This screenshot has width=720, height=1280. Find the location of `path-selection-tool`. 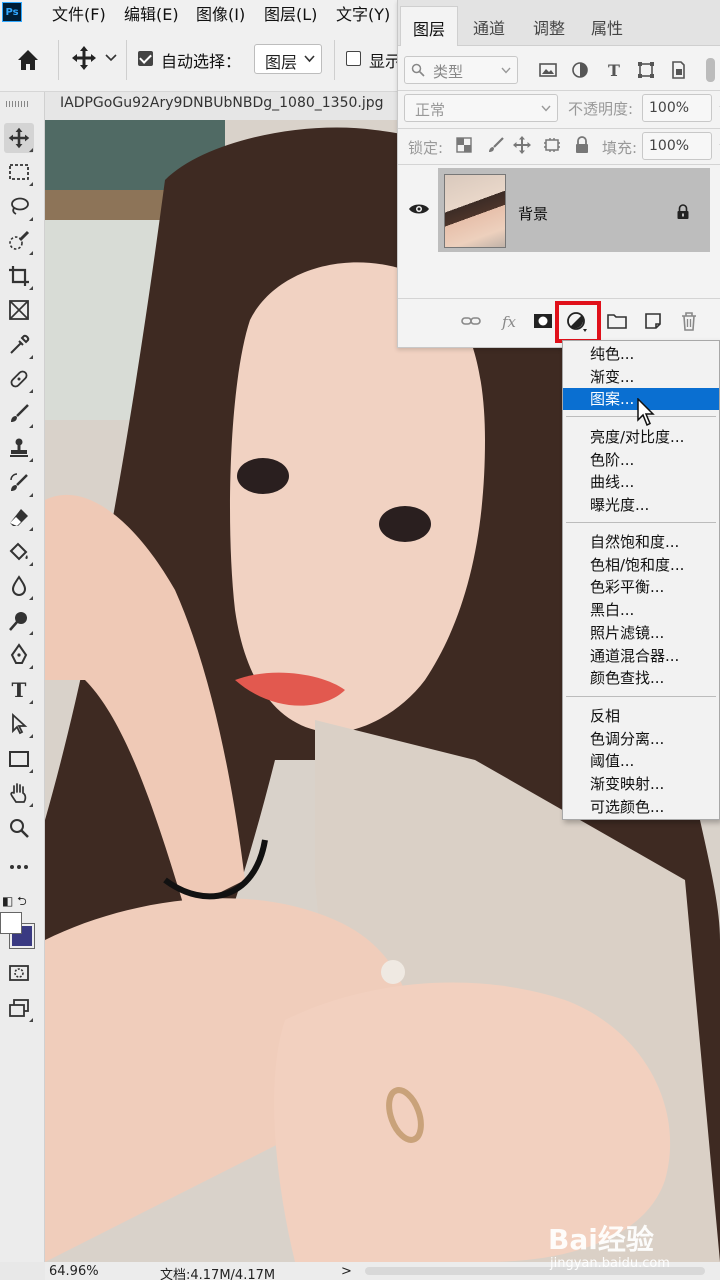

path-selection-tool is located at coordinates (19, 724).